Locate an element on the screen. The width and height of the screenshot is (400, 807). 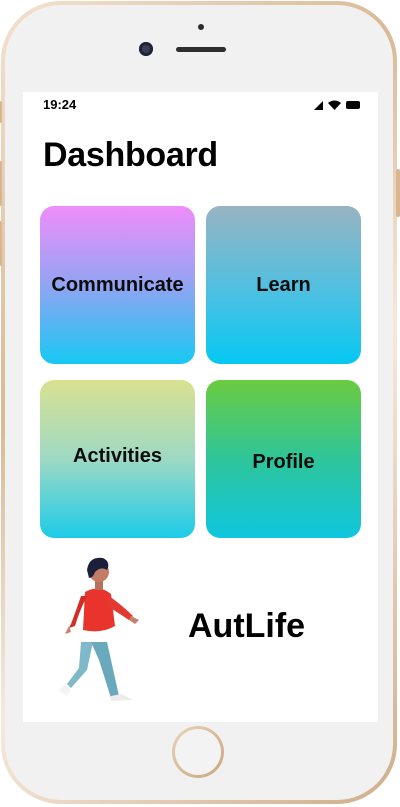
learn-tile-label: Learn is located at coordinates (283, 284).